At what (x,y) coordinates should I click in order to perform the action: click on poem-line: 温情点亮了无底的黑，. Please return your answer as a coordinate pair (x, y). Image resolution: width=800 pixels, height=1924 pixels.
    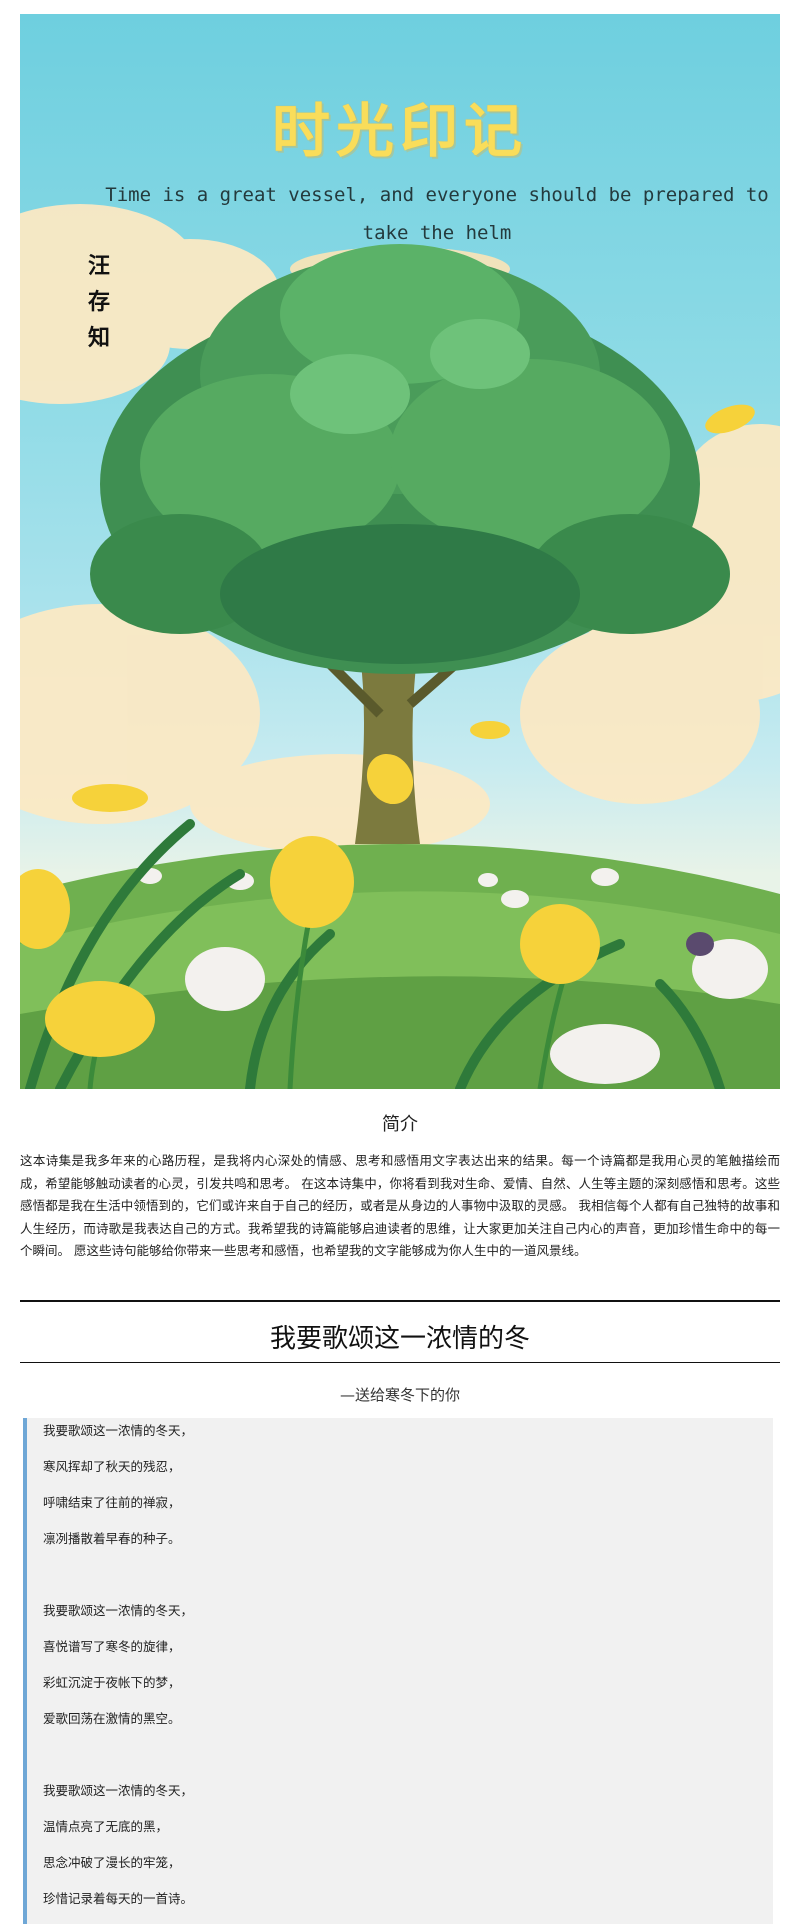
    Looking at the image, I should click on (106, 1826).